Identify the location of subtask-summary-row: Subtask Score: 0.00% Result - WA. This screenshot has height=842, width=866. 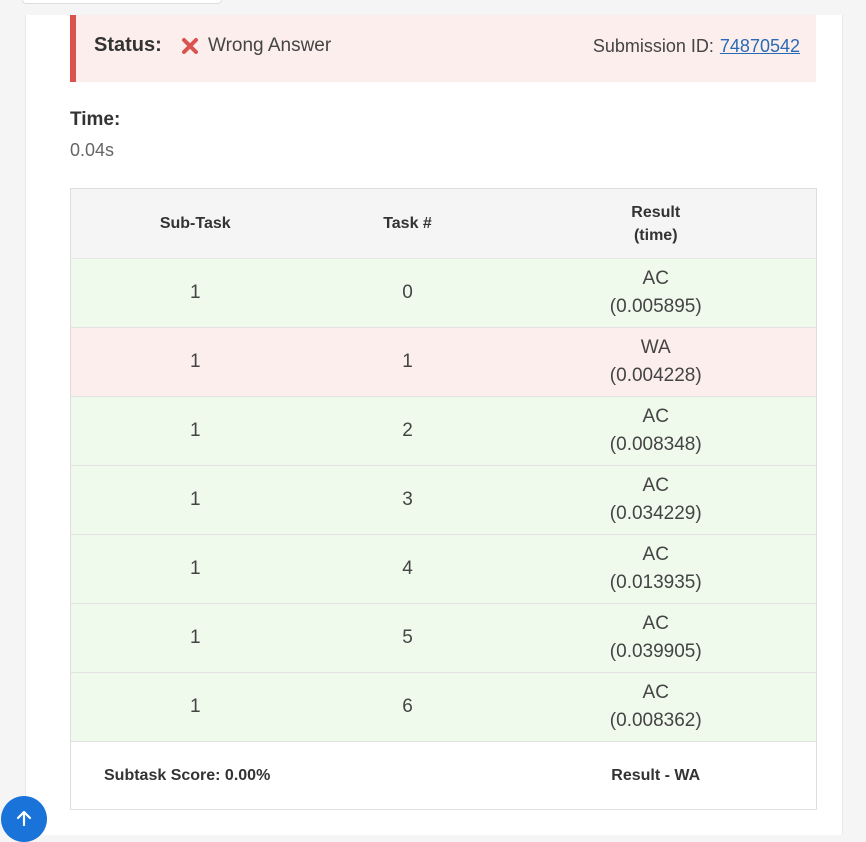
(443, 775).